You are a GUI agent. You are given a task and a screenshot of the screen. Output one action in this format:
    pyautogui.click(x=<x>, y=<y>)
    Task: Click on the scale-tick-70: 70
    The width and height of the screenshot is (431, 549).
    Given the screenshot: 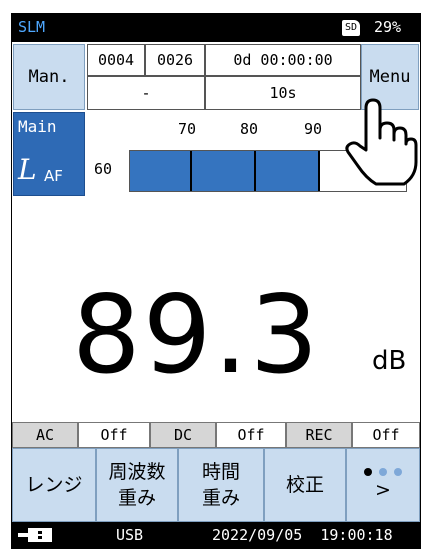 What is the action you would take?
    pyautogui.click(x=187, y=129)
    